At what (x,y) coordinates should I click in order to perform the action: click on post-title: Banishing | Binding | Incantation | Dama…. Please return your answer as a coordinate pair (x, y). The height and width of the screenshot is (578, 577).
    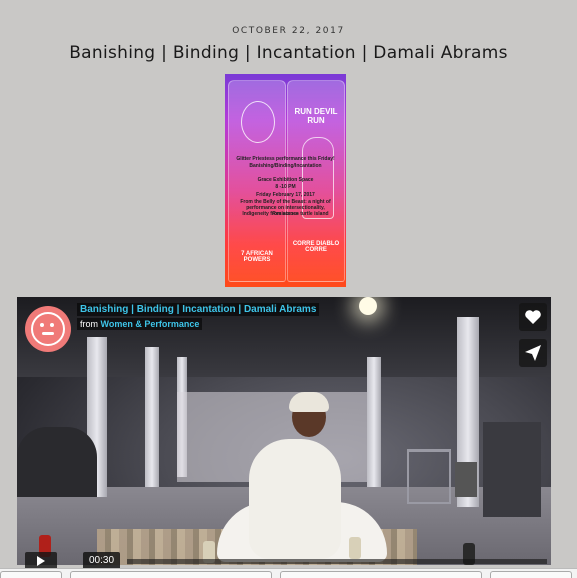
    Looking at the image, I should click on (288, 53).